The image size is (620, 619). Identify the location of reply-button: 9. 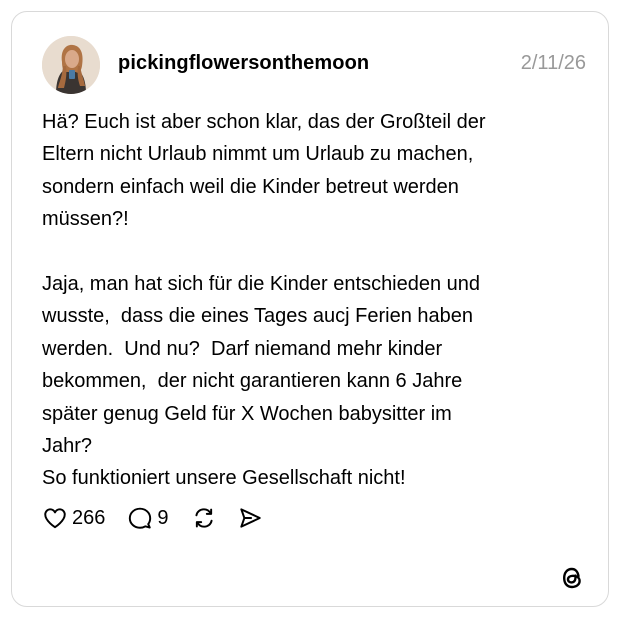
(148, 518).